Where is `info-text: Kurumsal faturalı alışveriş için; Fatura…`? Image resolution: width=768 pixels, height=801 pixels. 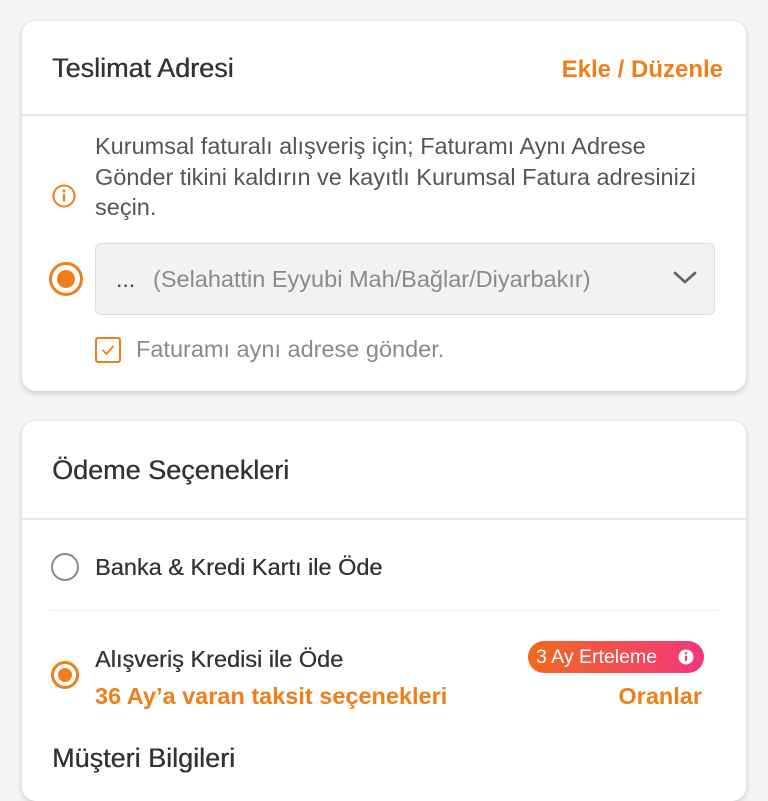 info-text: Kurumsal faturalı alışveriş için; Fatura… is located at coordinates (395, 176).